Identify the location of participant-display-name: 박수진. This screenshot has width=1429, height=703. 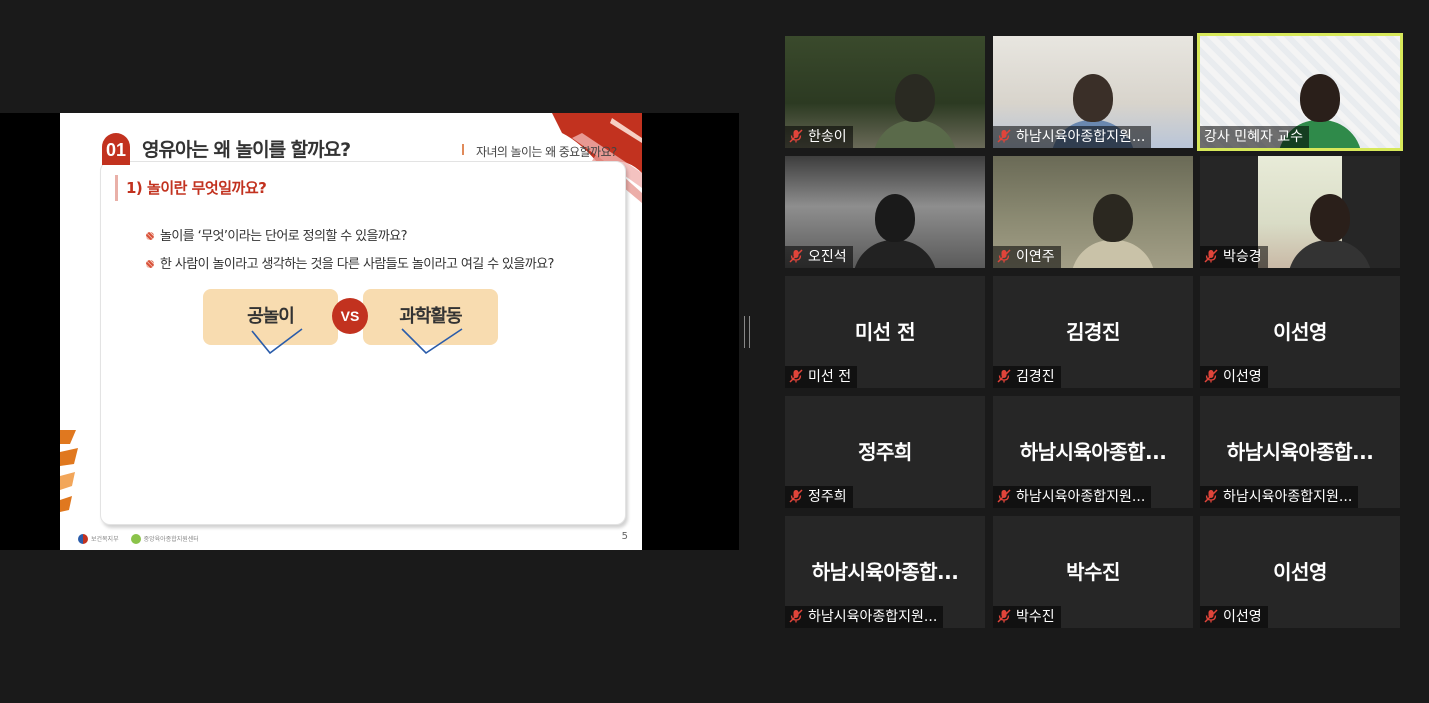
(1093, 572).